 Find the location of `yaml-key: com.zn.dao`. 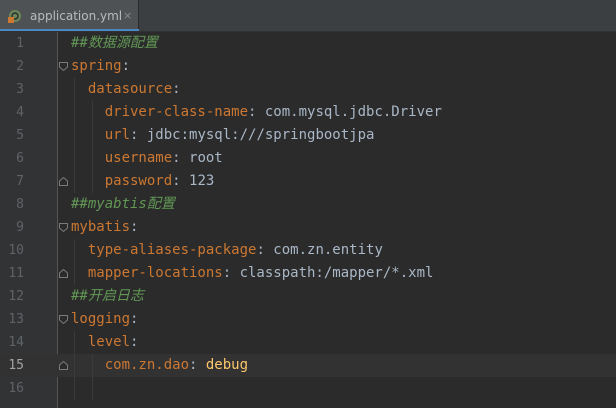

yaml-key: com.zn.dao is located at coordinates (147, 365).